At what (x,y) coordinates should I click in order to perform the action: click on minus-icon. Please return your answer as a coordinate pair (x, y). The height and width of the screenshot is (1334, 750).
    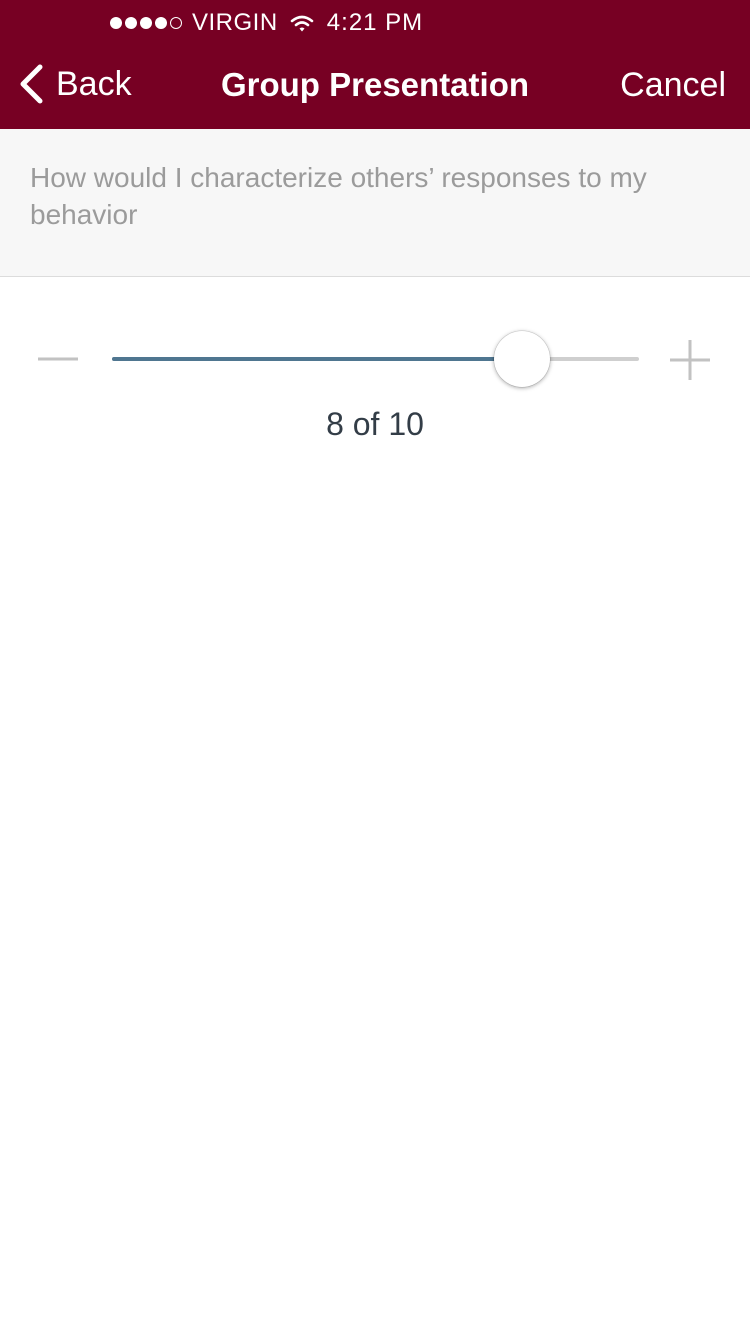
    Looking at the image, I should click on (58, 359).